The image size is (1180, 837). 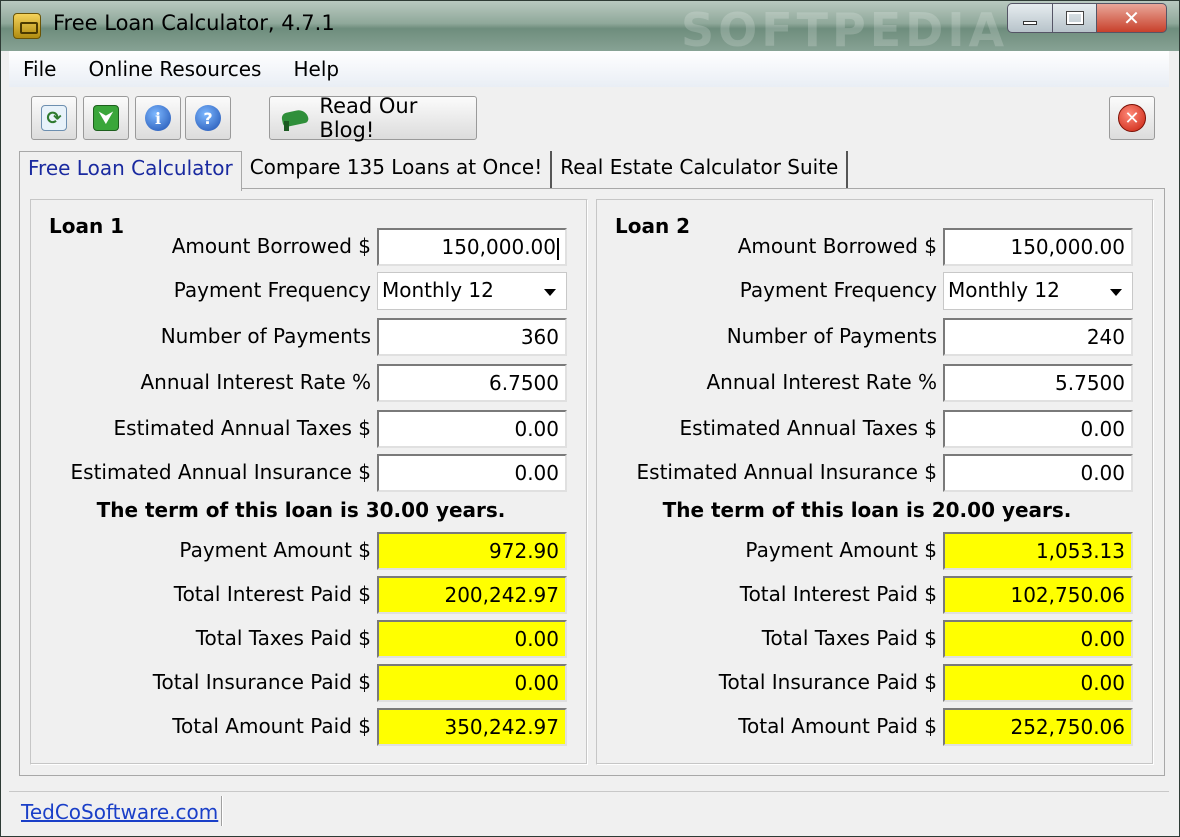 I want to click on number-of-payments-row: Number of Payments 240, so click(x=867, y=337).